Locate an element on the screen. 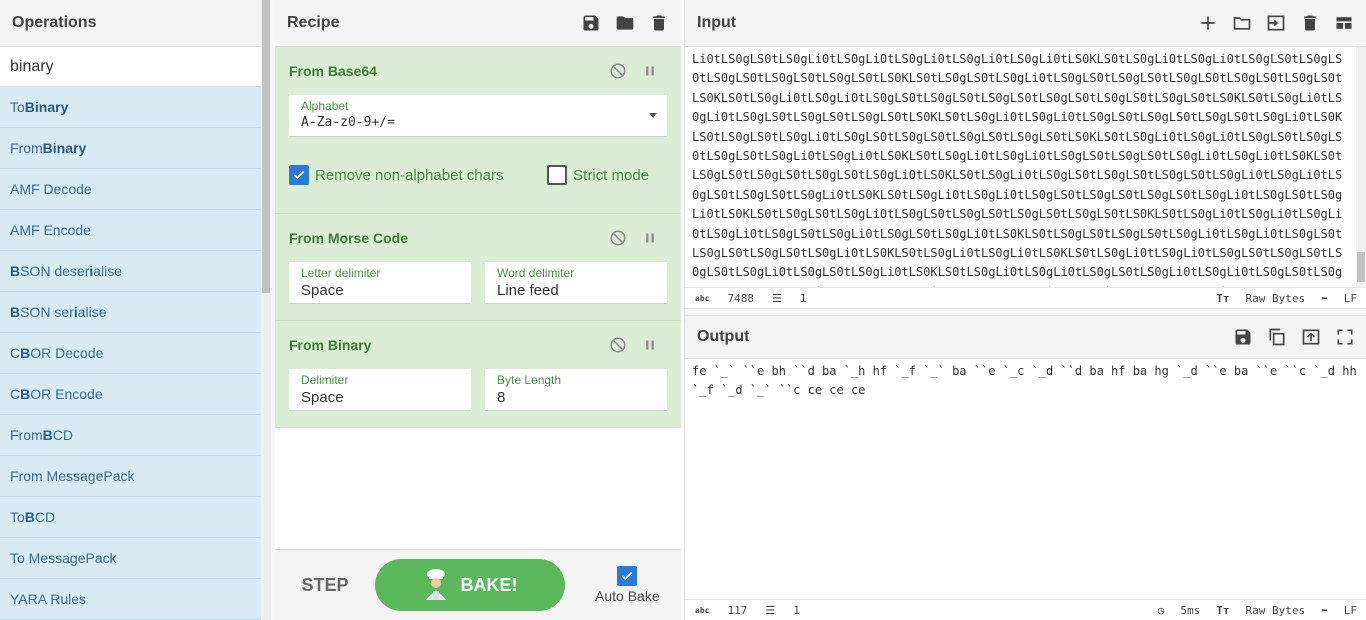  operation-item-match: Binary is located at coordinates (46, 107).